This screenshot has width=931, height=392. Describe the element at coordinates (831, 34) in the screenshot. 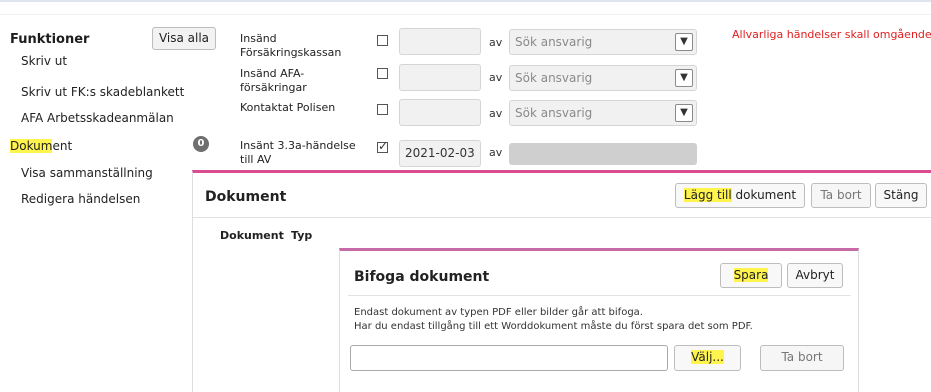

I see `warning-text: Allvarliga händelser skall omgående` at that location.